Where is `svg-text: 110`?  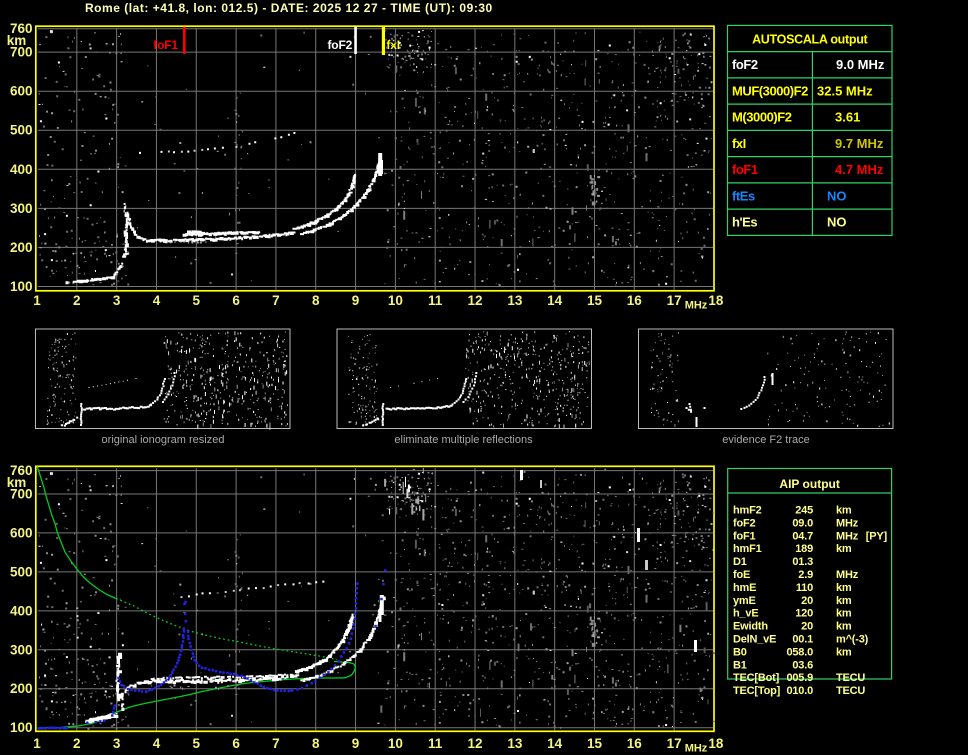
svg-text: 110 is located at coordinates (804, 588).